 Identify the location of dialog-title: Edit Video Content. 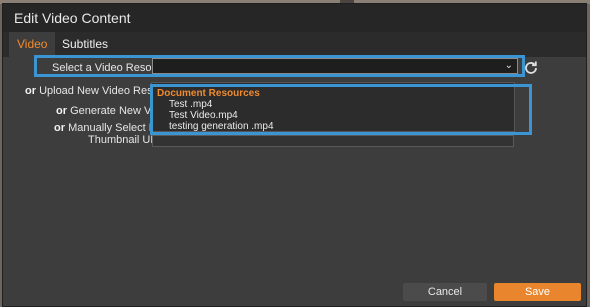
(72, 18).